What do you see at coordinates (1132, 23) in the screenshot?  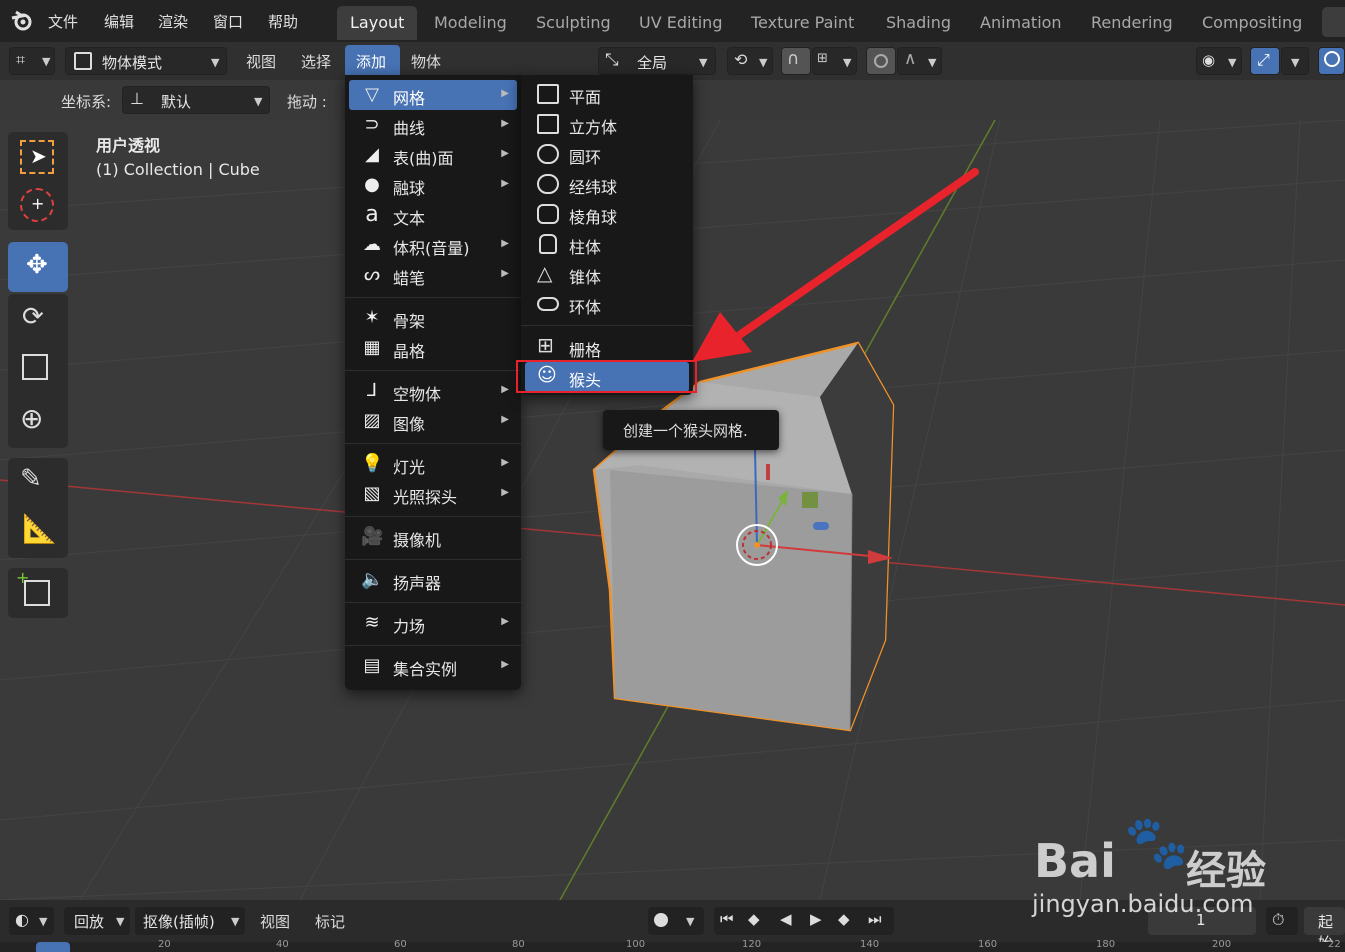 I see `tab-rendering: Rendering` at bounding box center [1132, 23].